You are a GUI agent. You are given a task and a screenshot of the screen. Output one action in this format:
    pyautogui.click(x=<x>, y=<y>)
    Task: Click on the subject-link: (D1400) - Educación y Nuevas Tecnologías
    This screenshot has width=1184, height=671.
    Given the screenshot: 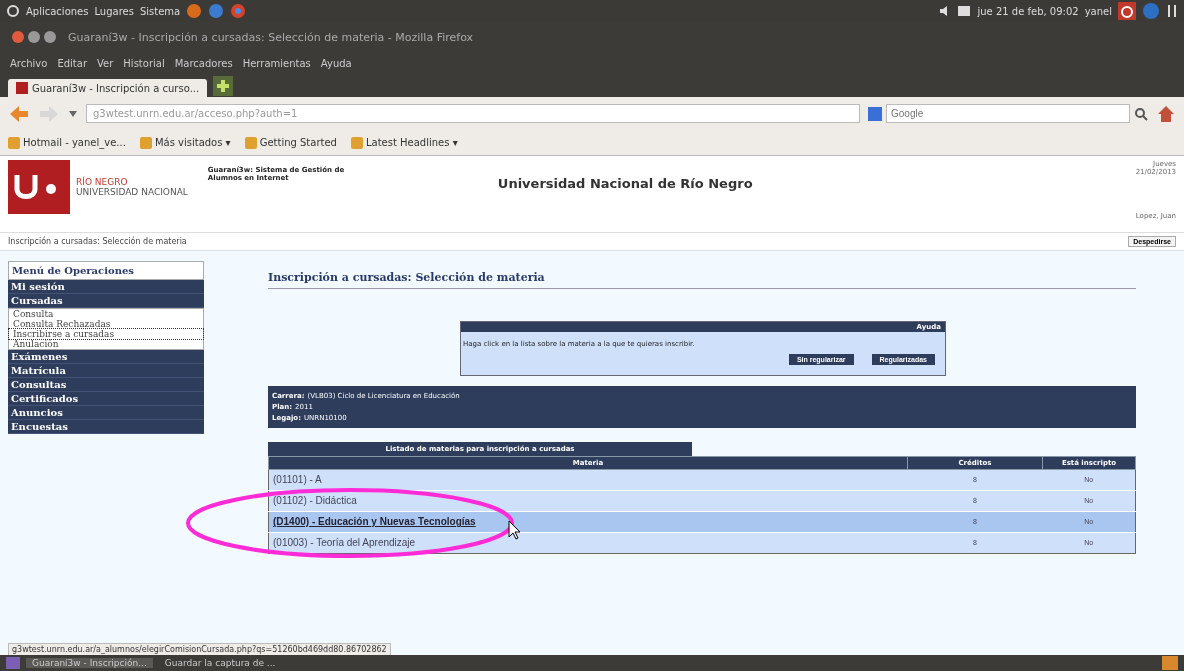 What is the action you would take?
    pyautogui.click(x=588, y=522)
    